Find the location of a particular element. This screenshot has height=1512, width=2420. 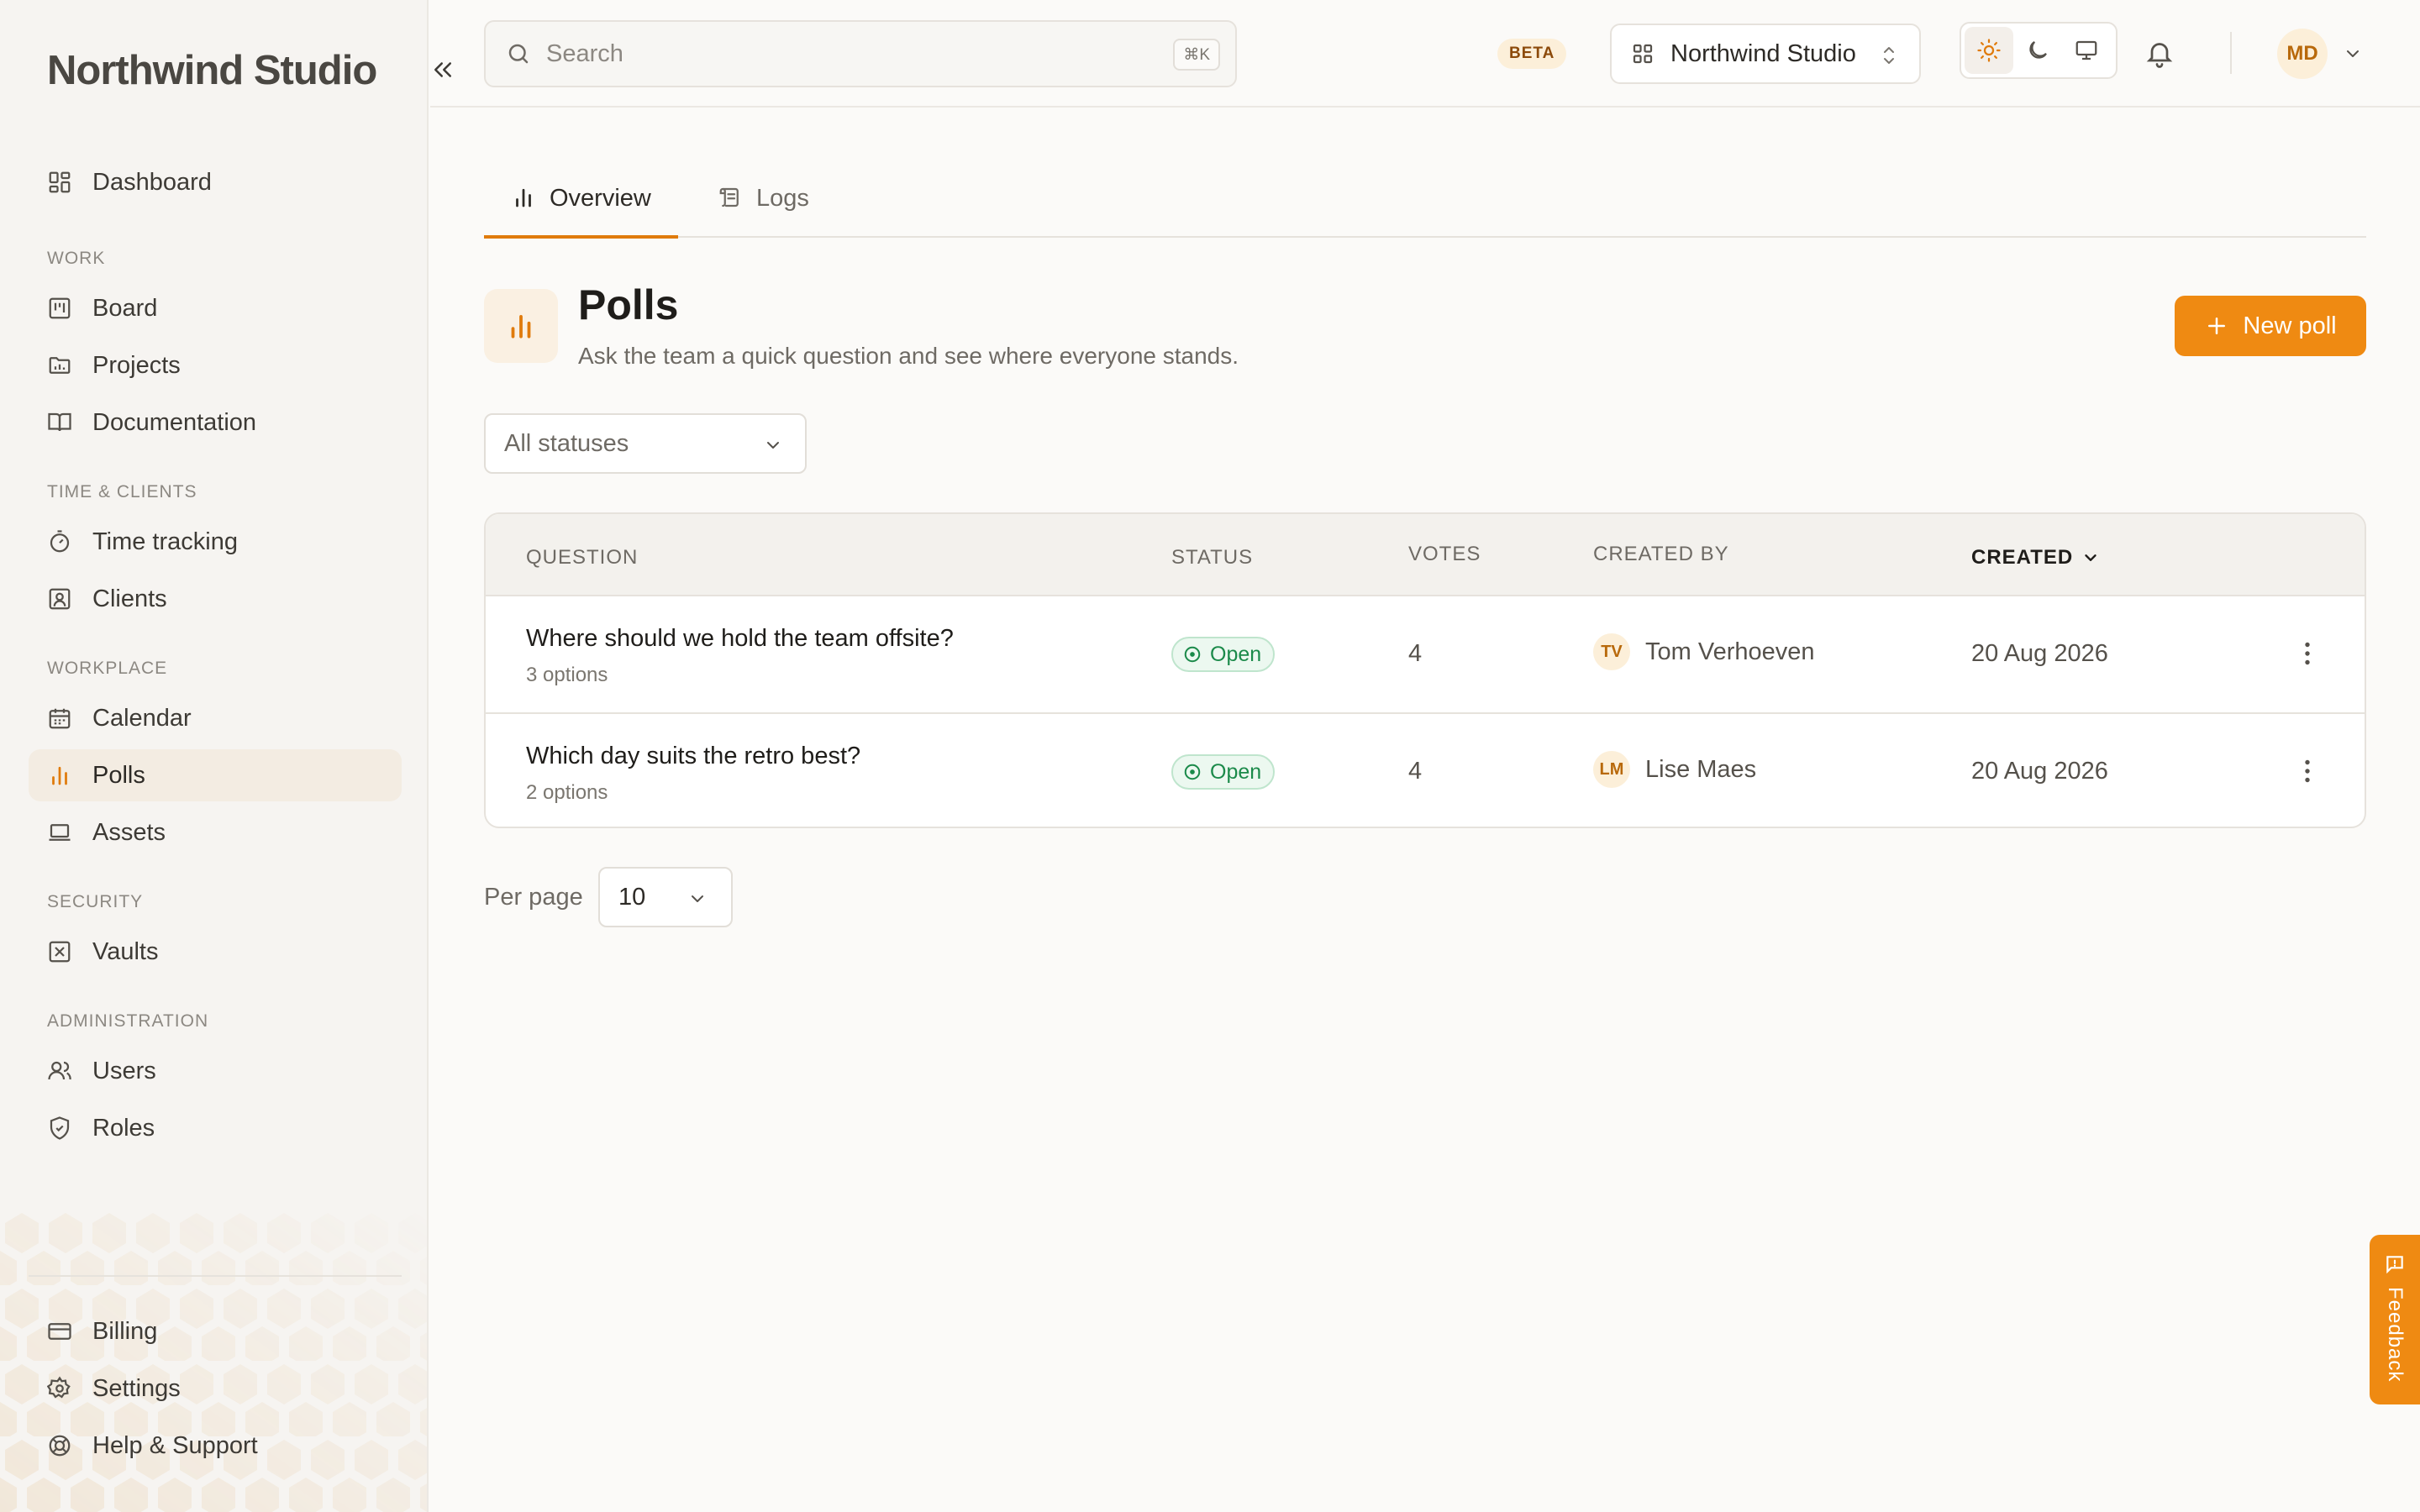

sidebar-item-calendar: Calendar is located at coordinates (216, 718).